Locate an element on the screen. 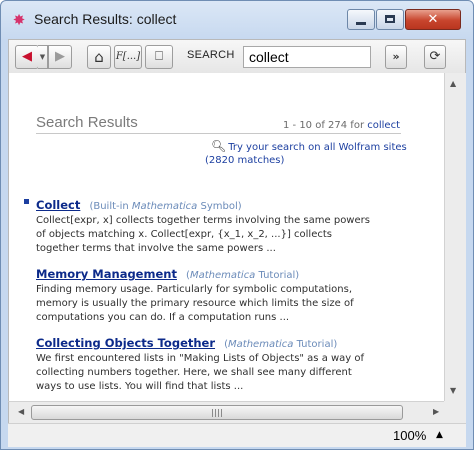 The image size is (474, 450). virtual-book-button: ⎕ is located at coordinates (159, 57).